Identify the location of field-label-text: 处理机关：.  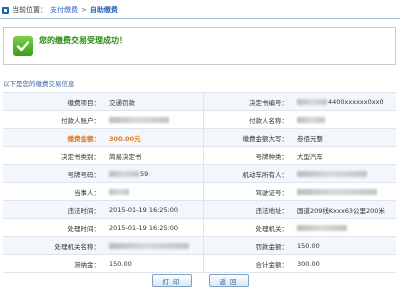
(272, 228).